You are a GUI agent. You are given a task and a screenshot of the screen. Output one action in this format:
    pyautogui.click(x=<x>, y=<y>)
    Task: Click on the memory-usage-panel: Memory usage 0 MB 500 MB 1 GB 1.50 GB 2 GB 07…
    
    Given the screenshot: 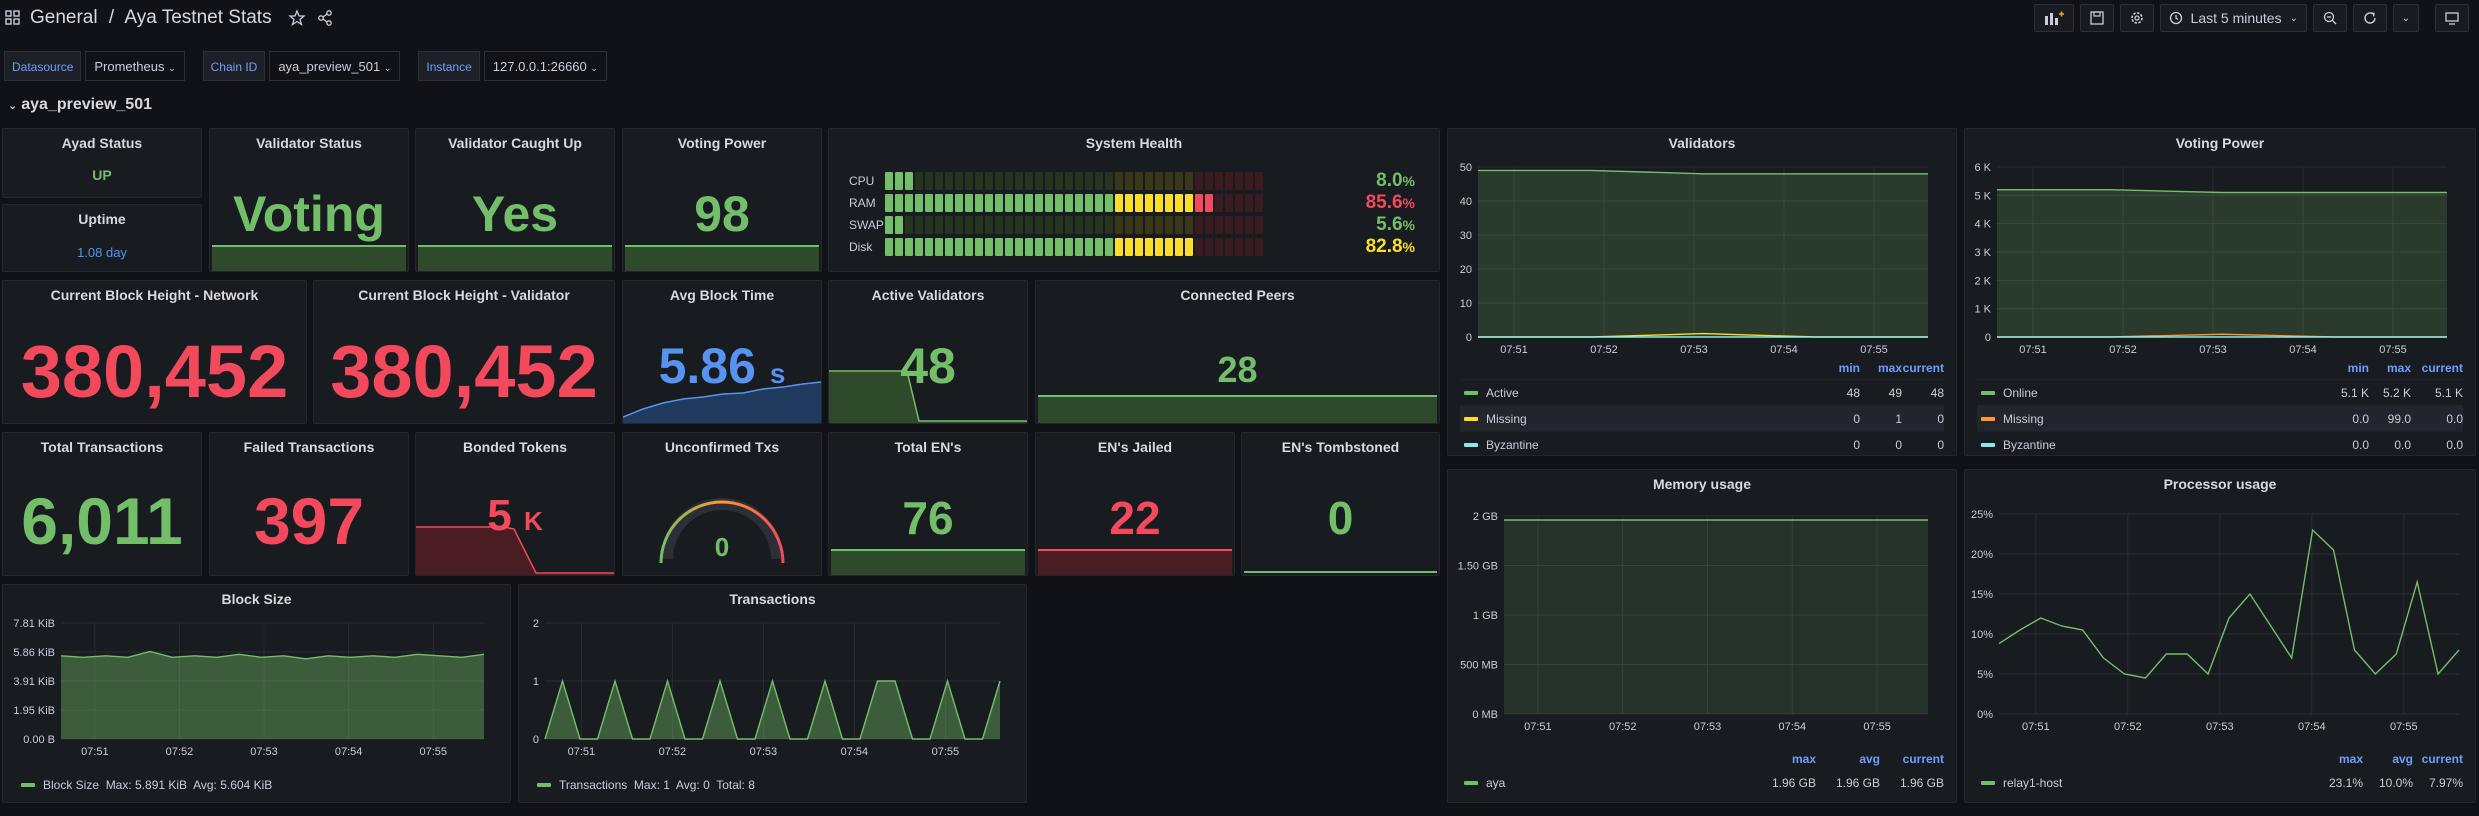 What is the action you would take?
    pyautogui.click(x=1702, y=636)
    